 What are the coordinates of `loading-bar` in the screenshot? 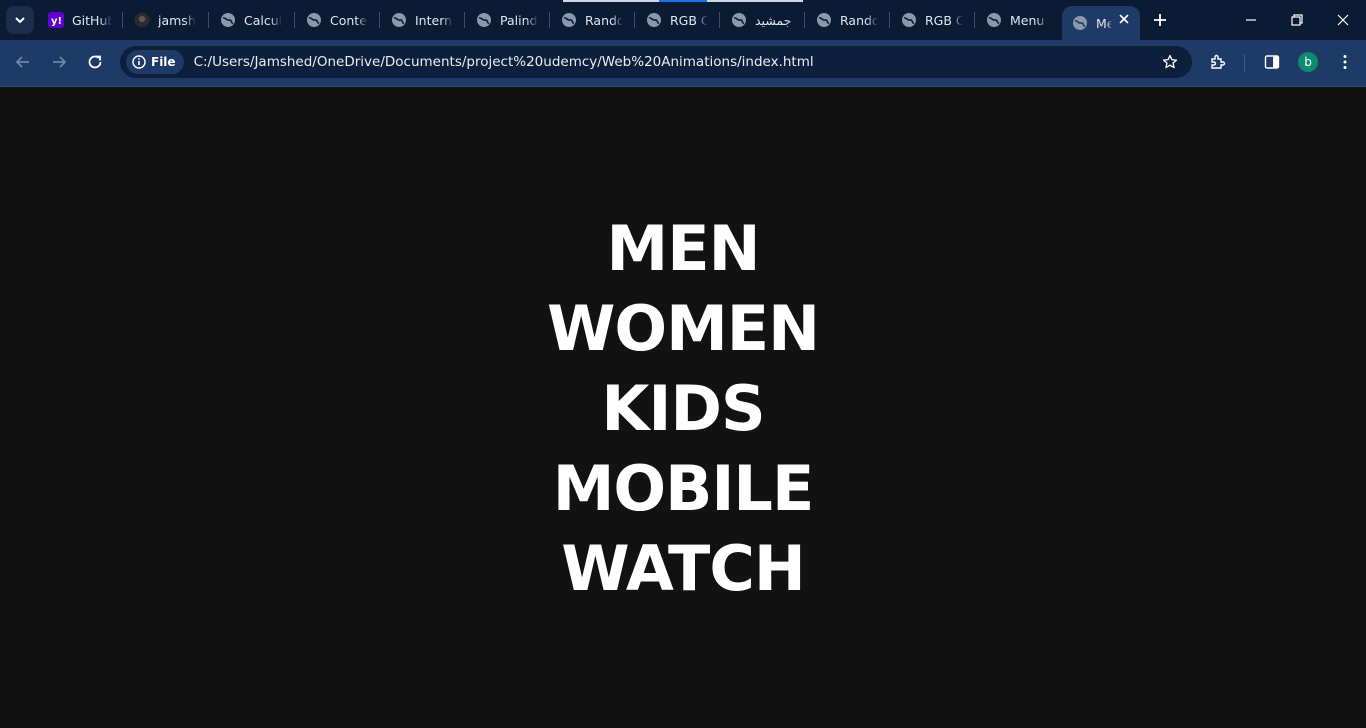 It's located at (683, 1).